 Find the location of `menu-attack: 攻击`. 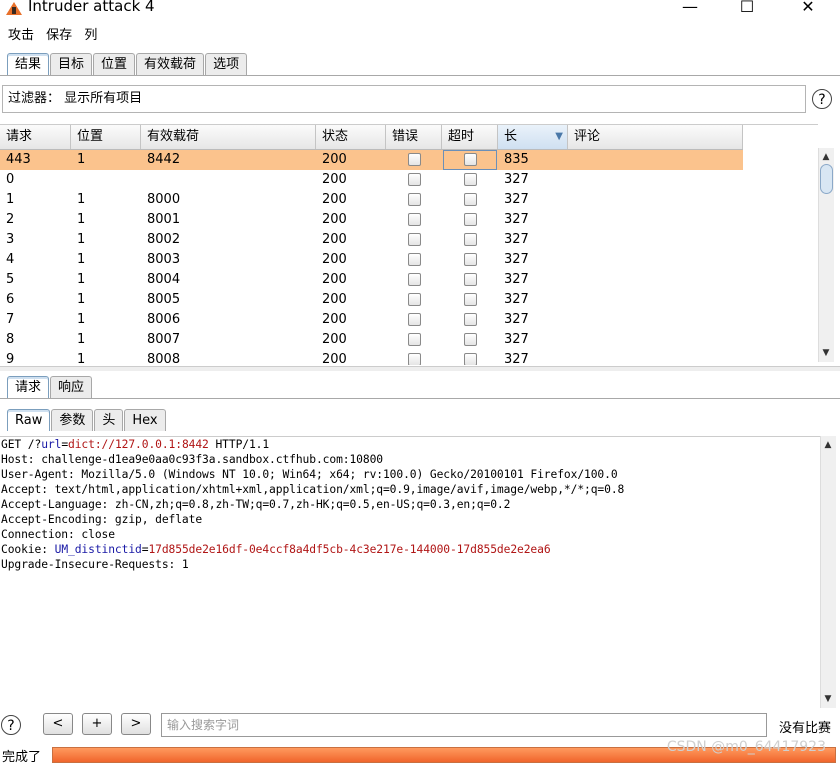

menu-attack: 攻击 is located at coordinates (17, 36).